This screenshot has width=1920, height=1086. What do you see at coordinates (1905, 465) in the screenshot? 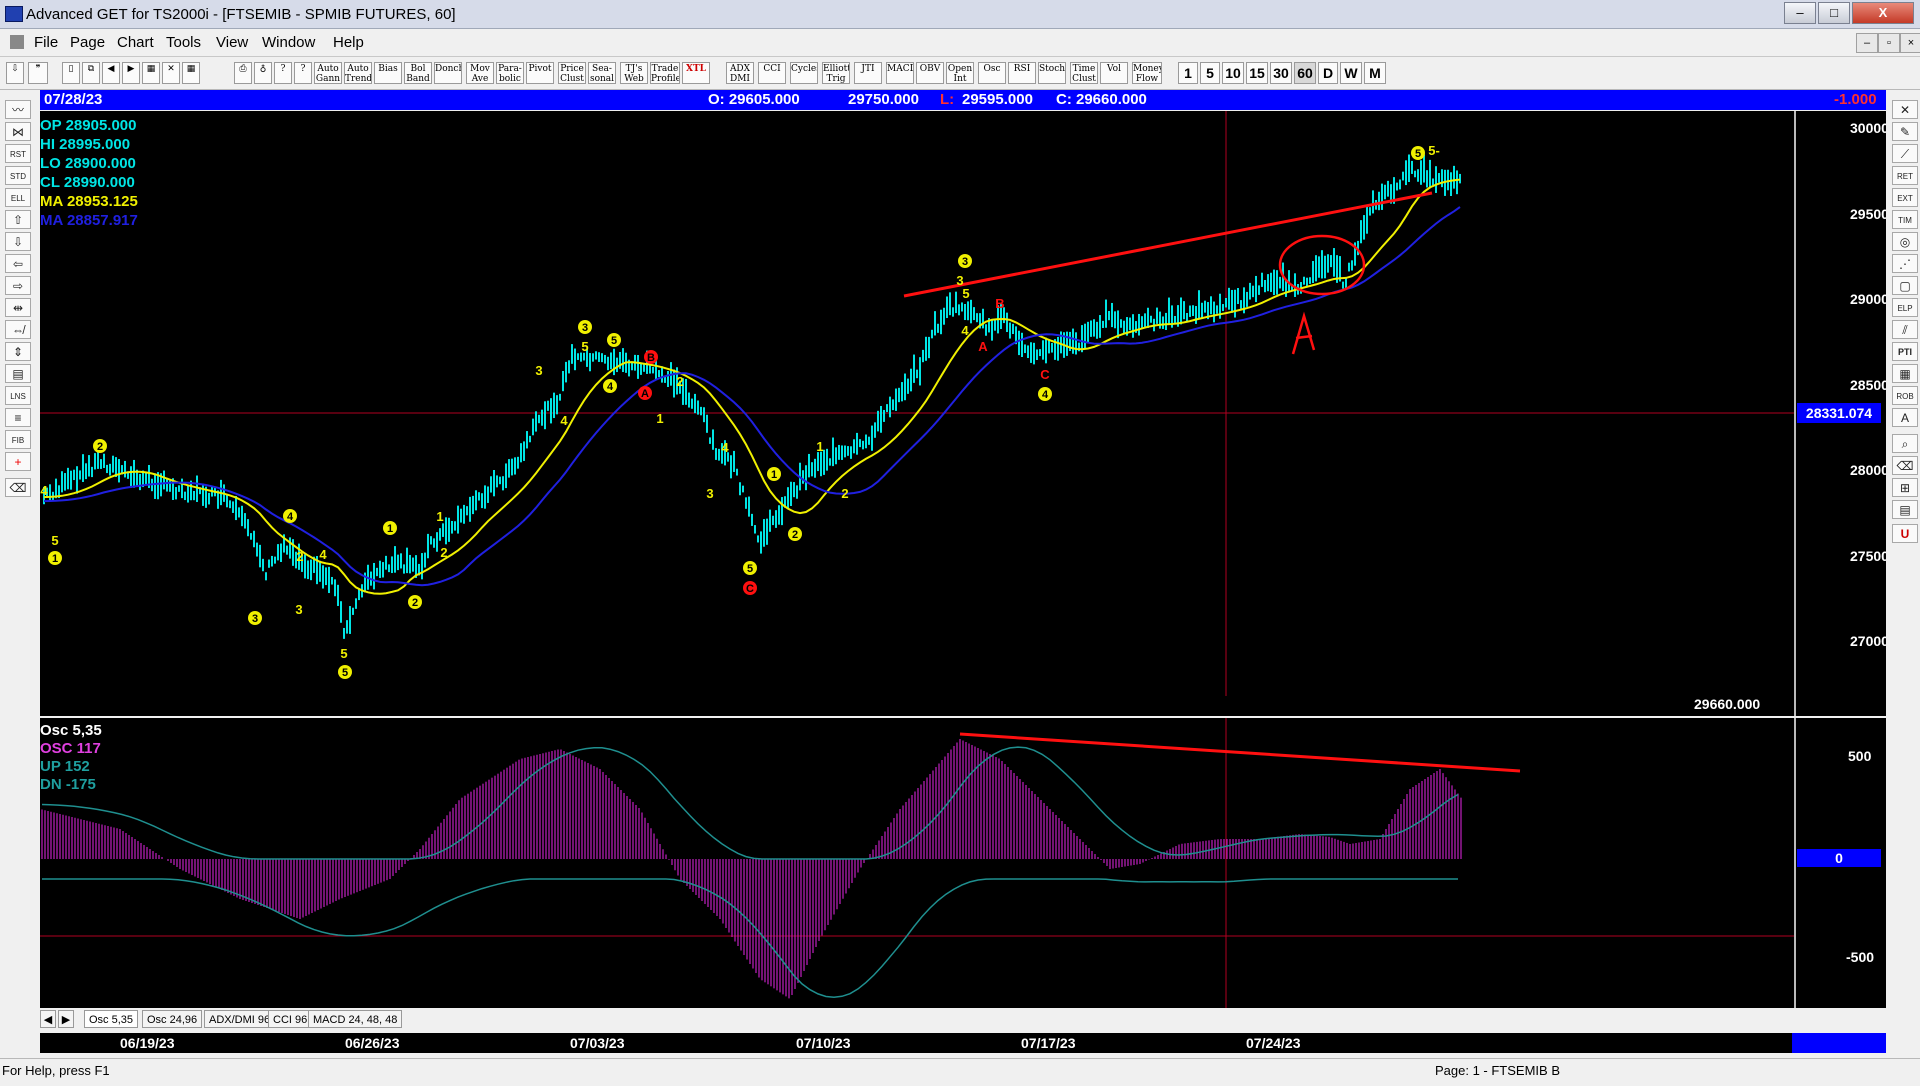
I see `eraser2-icon: ⌫` at bounding box center [1905, 465].